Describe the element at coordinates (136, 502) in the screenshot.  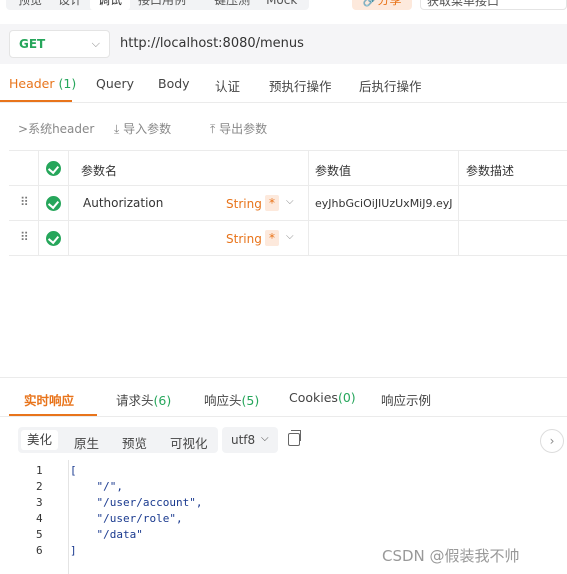
I see `code-line: "/user/account",` at that location.